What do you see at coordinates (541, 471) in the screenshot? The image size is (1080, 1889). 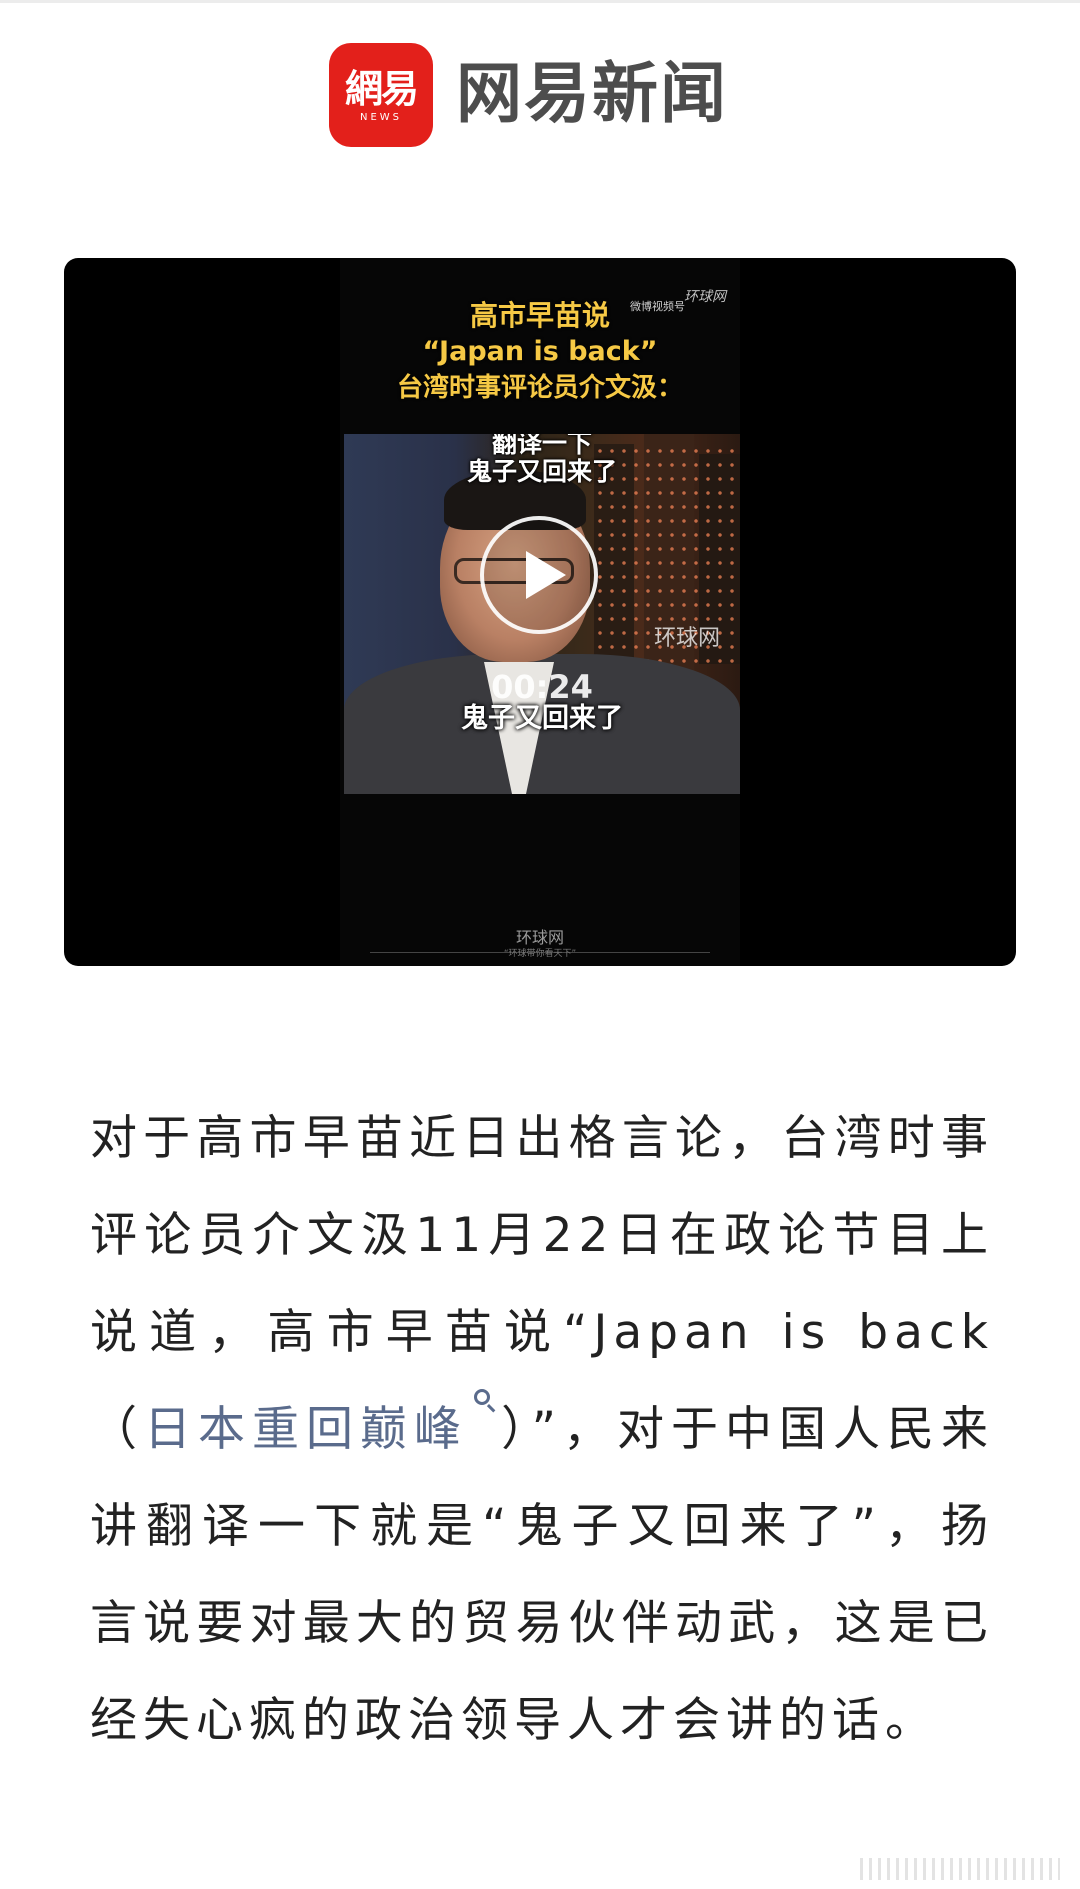 I see `caption-top: 鬼子又回来了` at bounding box center [541, 471].